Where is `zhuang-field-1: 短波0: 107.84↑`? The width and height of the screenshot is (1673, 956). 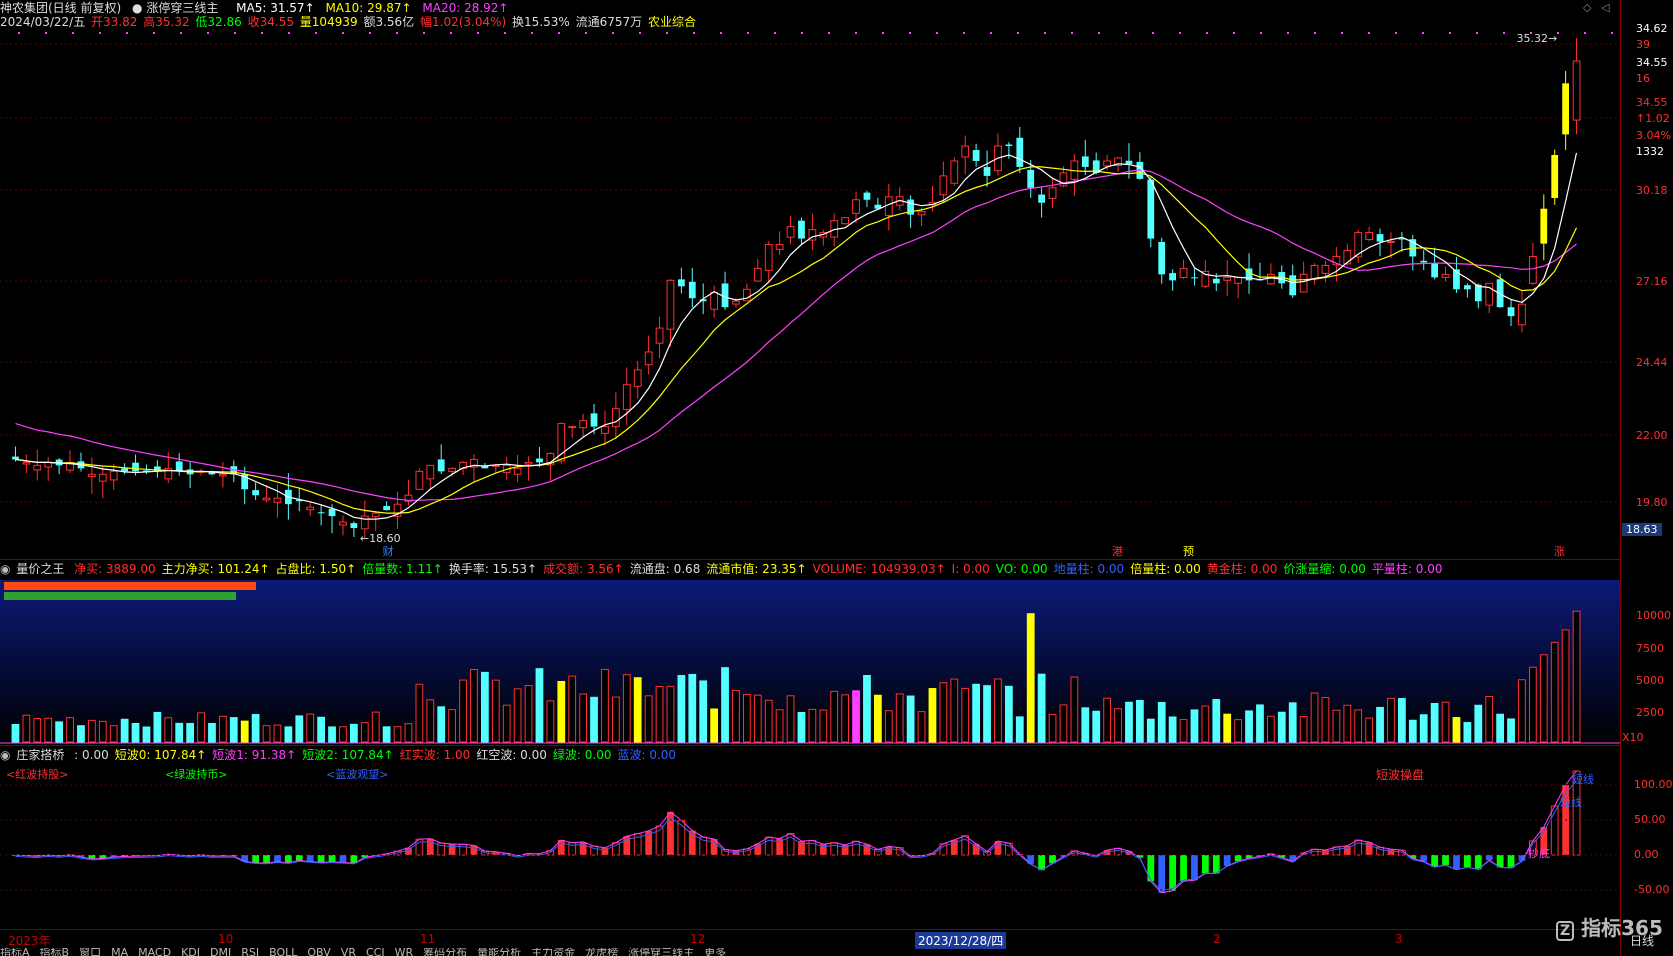
zhuang-field-1: 短波0: 107.84↑ is located at coordinates (160, 755).